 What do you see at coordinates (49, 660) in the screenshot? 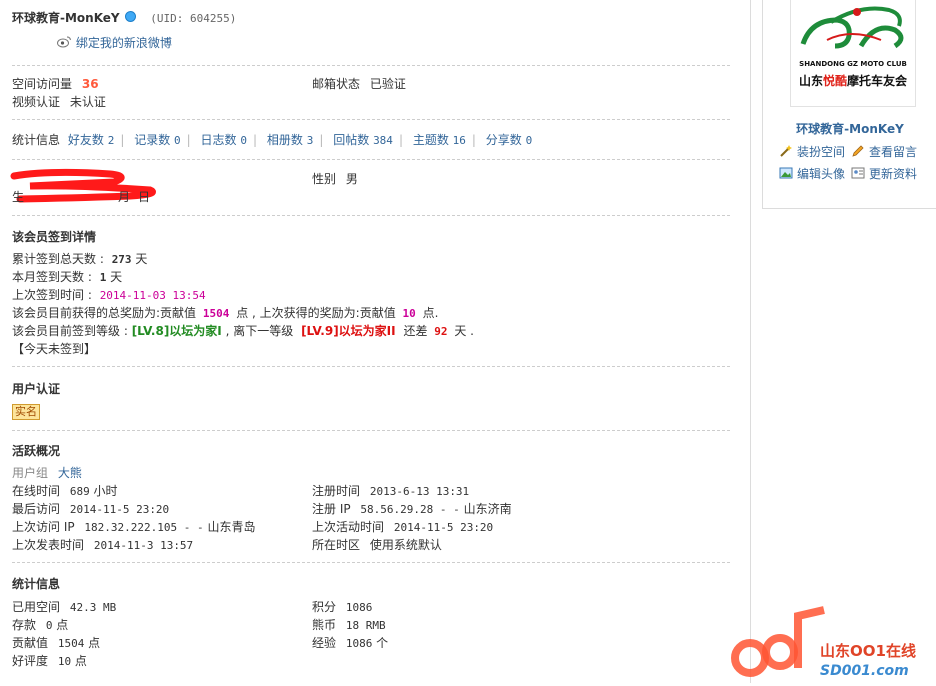
I see `rating: 好评度 10 点` at bounding box center [49, 660].